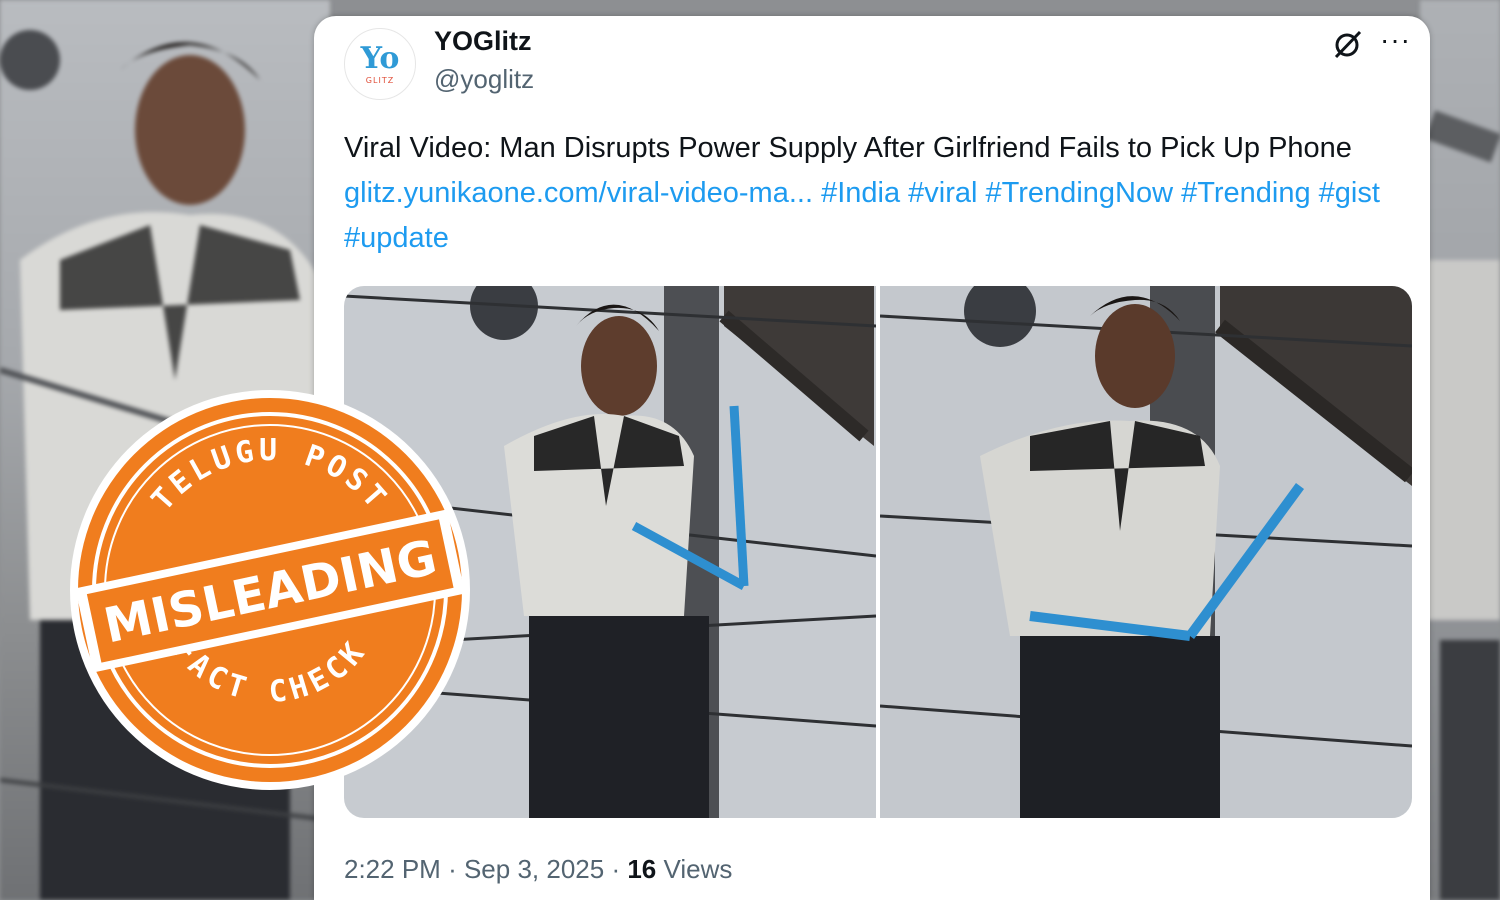 The image size is (1500, 900). What do you see at coordinates (642, 869) in the screenshot?
I see `views-count: 16` at bounding box center [642, 869].